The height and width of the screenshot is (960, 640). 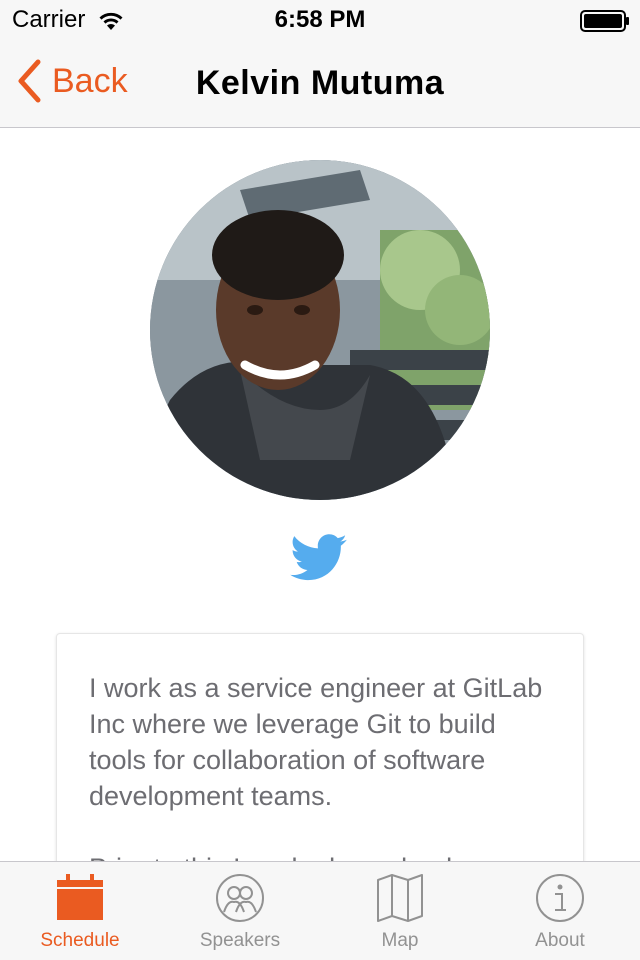 What do you see at coordinates (240, 898) in the screenshot?
I see `speakers-icon` at bounding box center [240, 898].